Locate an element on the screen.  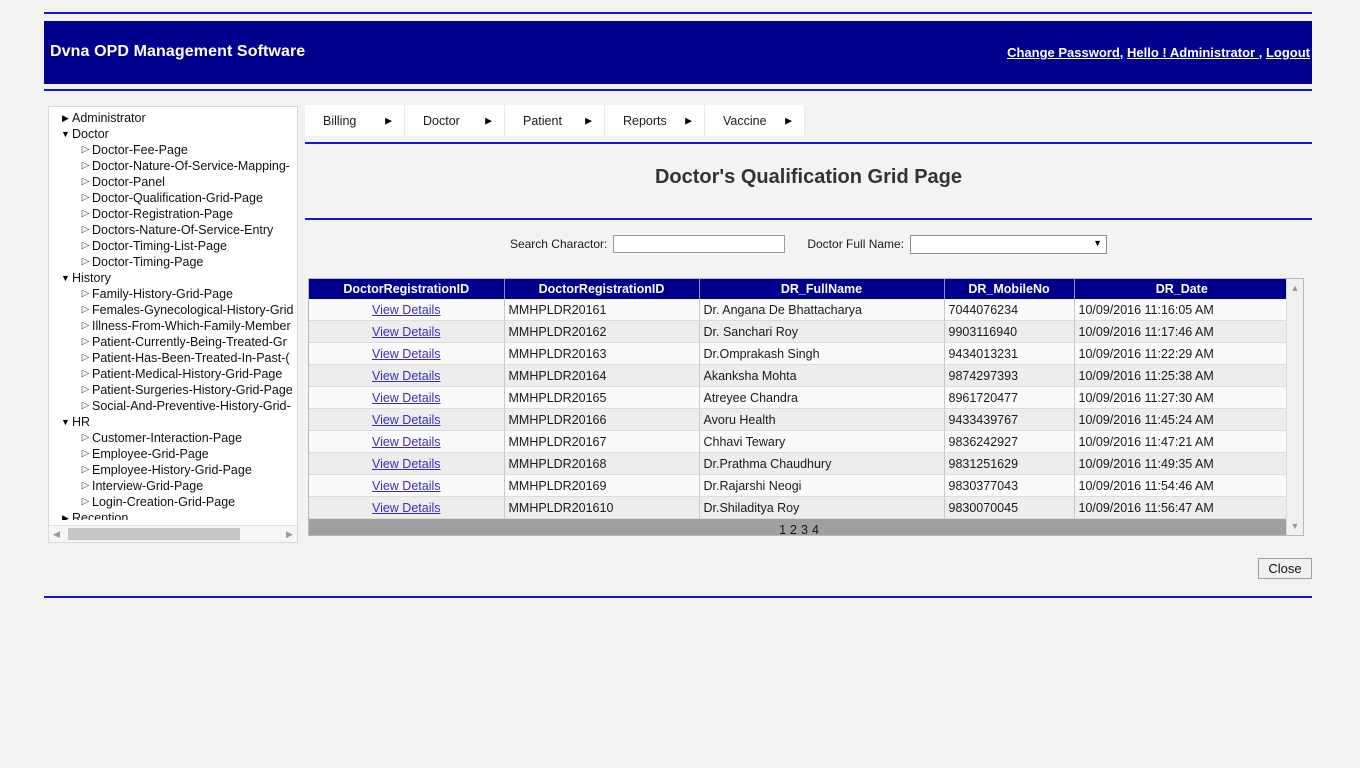
scroll-right-icon: ▶ is located at coordinates (289, 534).